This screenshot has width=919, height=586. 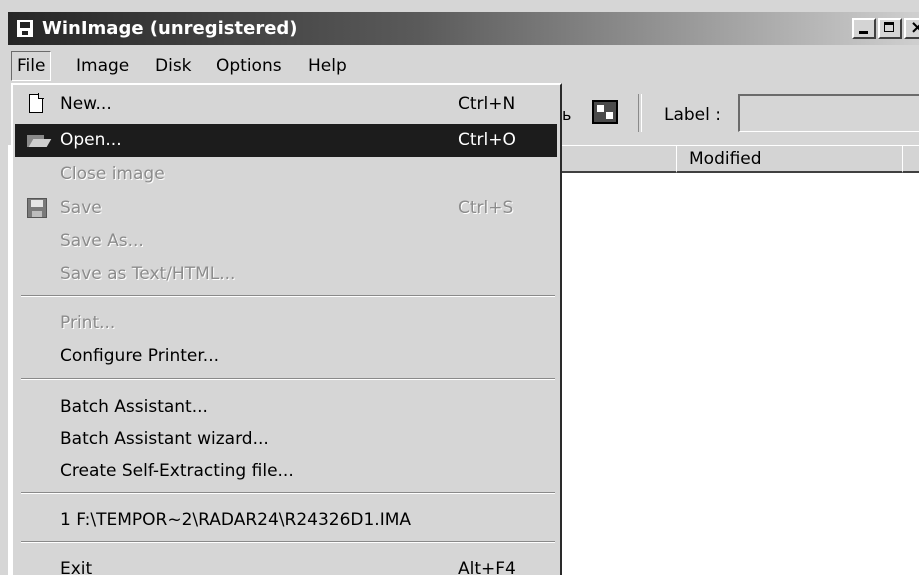 What do you see at coordinates (286, 174) in the screenshot?
I see `menu-item-close-image: Close image` at bounding box center [286, 174].